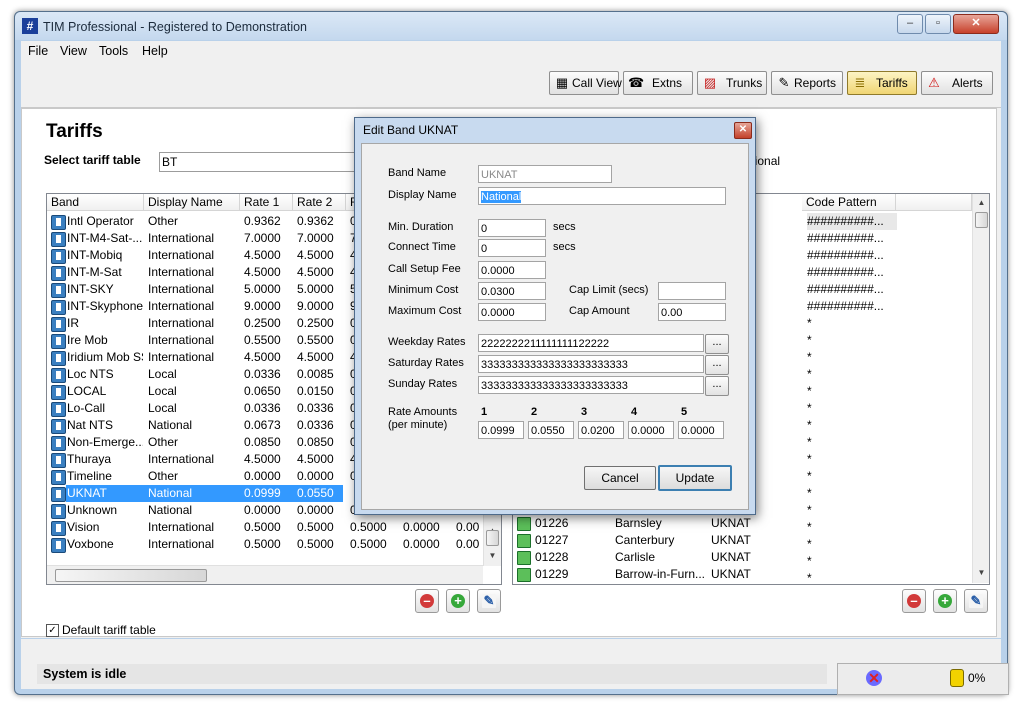  What do you see at coordinates (90, 425) in the screenshot?
I see `band-cell-band: Nat NTS` at bounding box center [90, 425].